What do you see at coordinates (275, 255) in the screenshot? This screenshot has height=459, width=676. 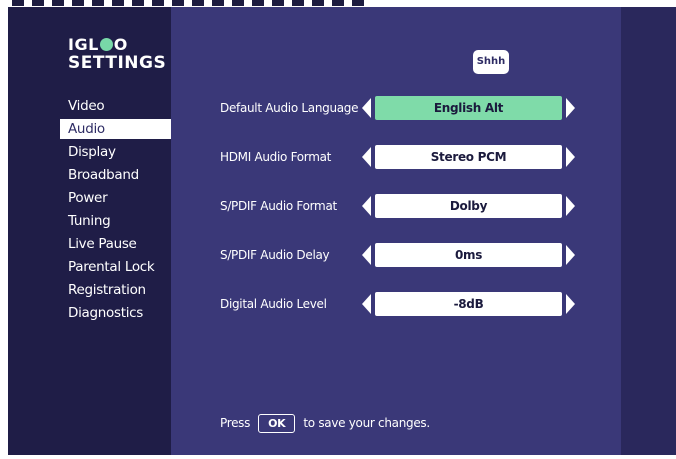 I see `setting-label: S/PDIF Audio Delay` at bounding box center [275, 255].